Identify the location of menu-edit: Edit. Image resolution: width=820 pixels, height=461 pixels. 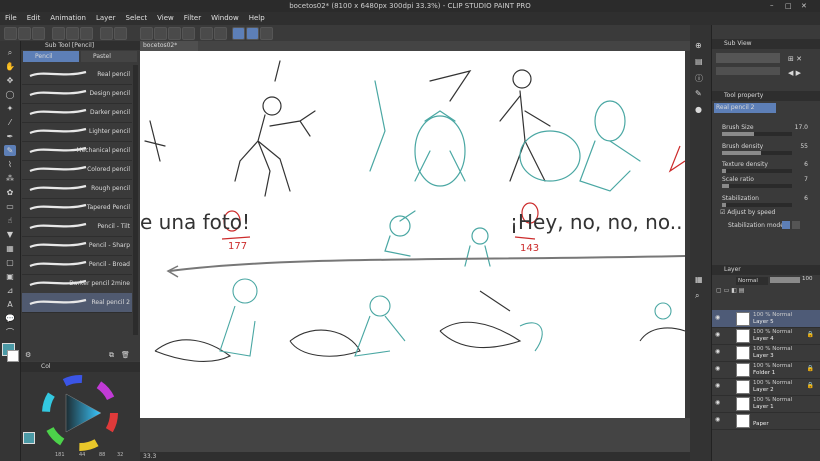
(34, 18).